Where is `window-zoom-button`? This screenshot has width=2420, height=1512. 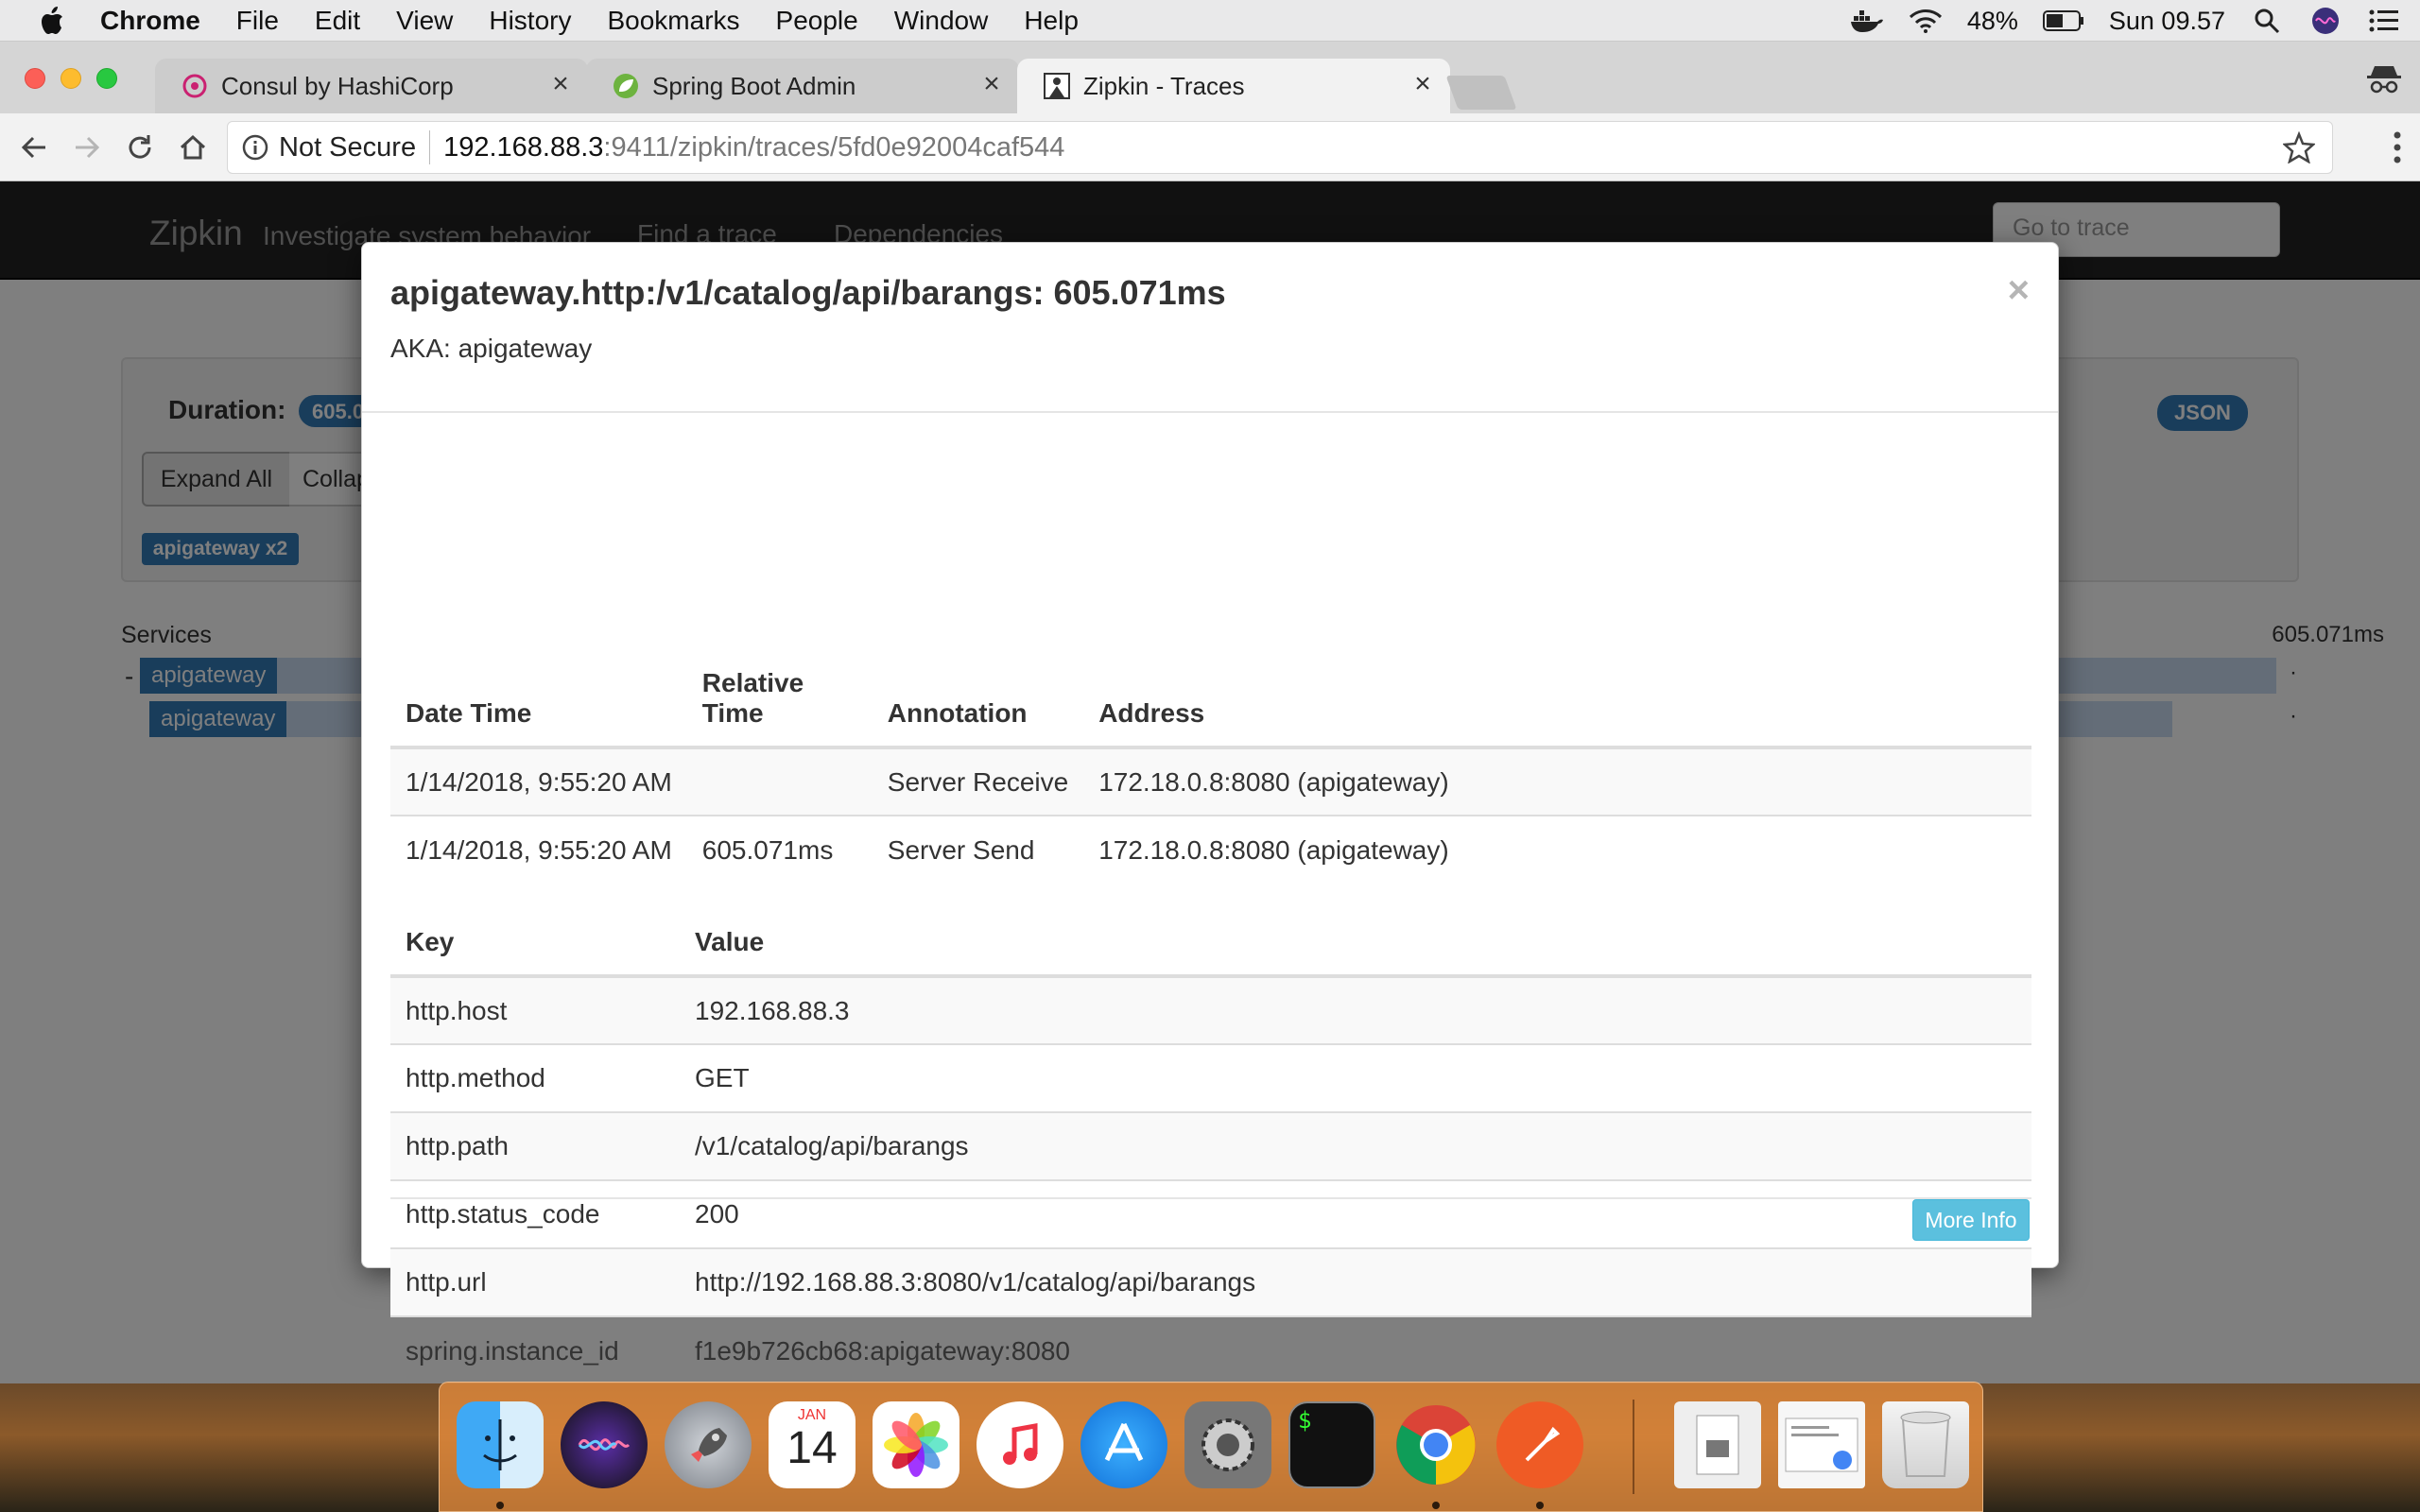 window-zoom-button is located at coordinates (107, 78).